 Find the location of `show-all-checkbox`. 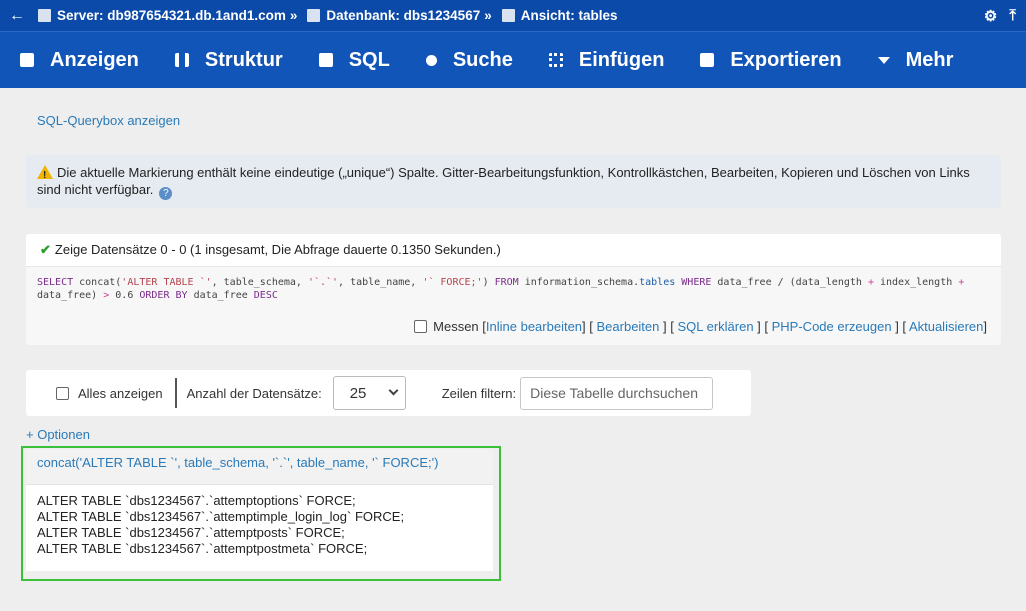

show-all-checkbox is located at coordinates (62, 393).